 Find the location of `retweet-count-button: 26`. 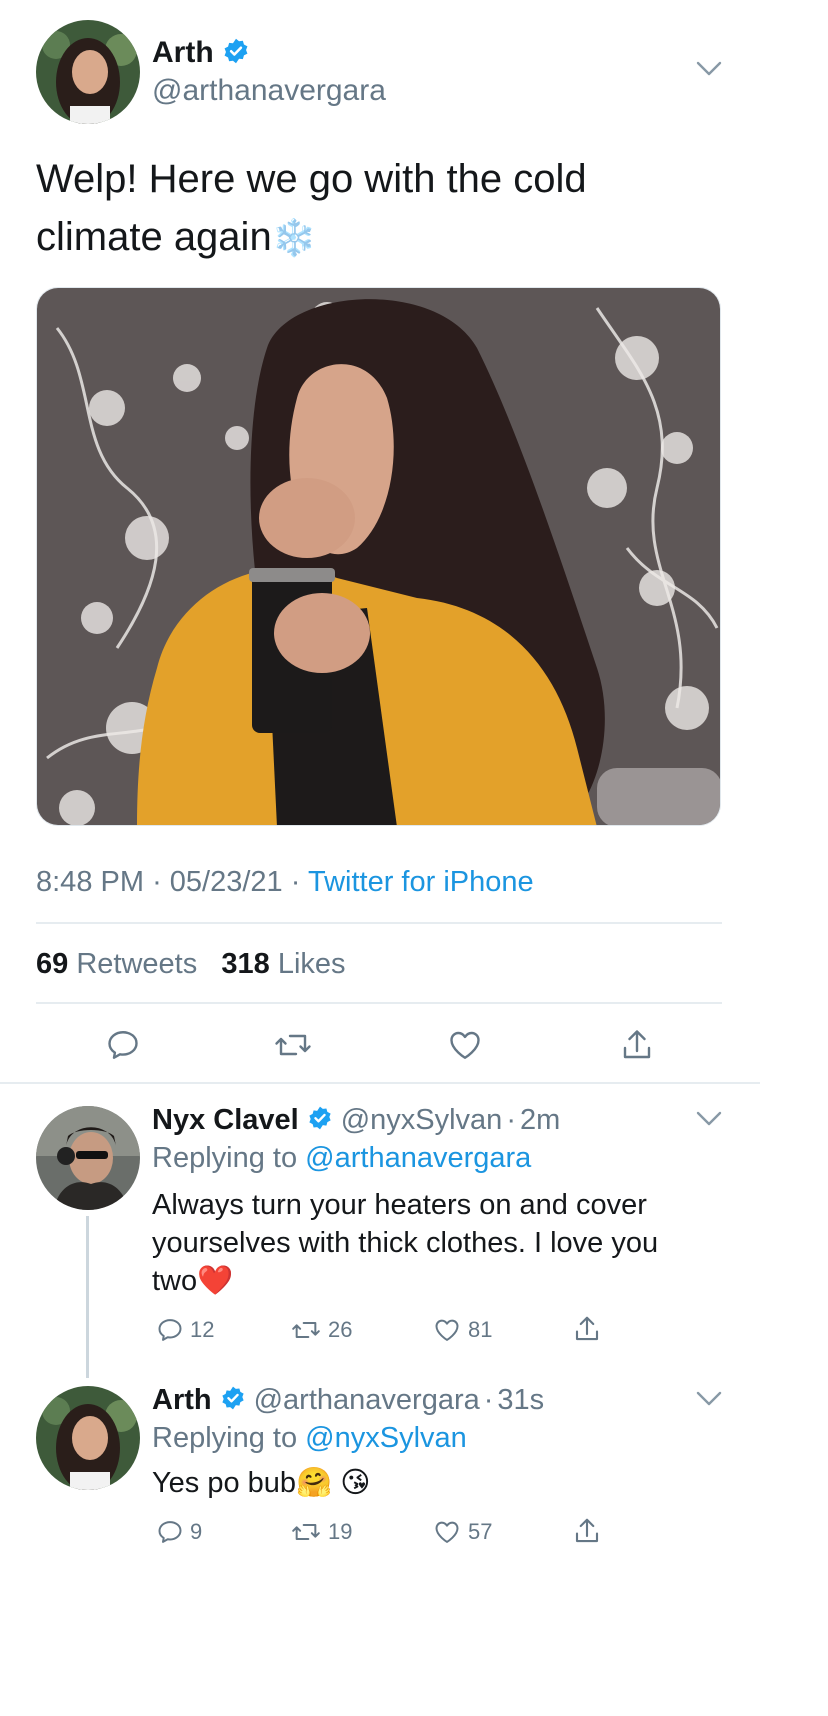

retweet-count-button: 26 is located at coordinates (321, 1330).